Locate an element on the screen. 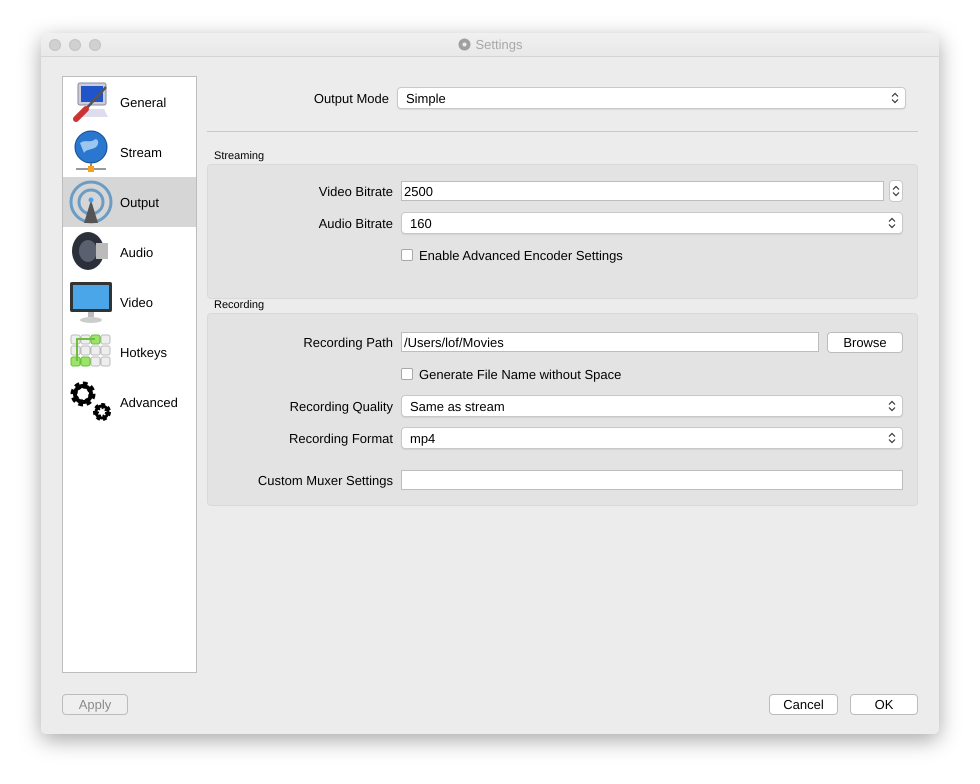 Image resolution: width=980 pixels, height=784 pixels. field-label: Recording Quality is located at coordinates (341, 406).